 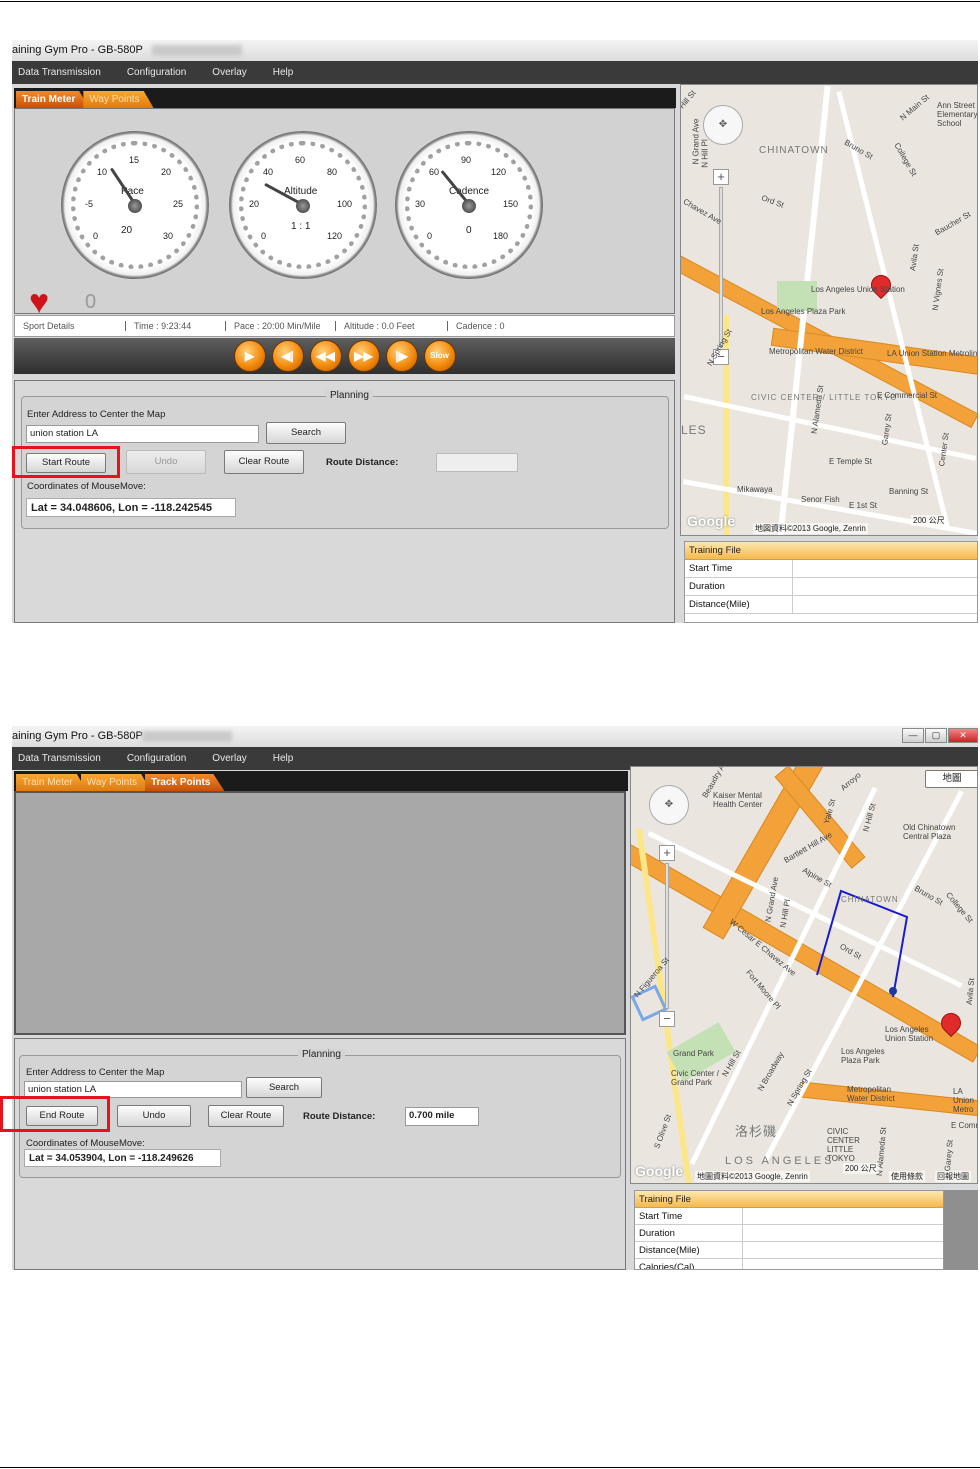 What do you see at coordinates (401, 356) in the screenshot?
I see `step-forward-button: |▶` at bounding box center [401, 356].